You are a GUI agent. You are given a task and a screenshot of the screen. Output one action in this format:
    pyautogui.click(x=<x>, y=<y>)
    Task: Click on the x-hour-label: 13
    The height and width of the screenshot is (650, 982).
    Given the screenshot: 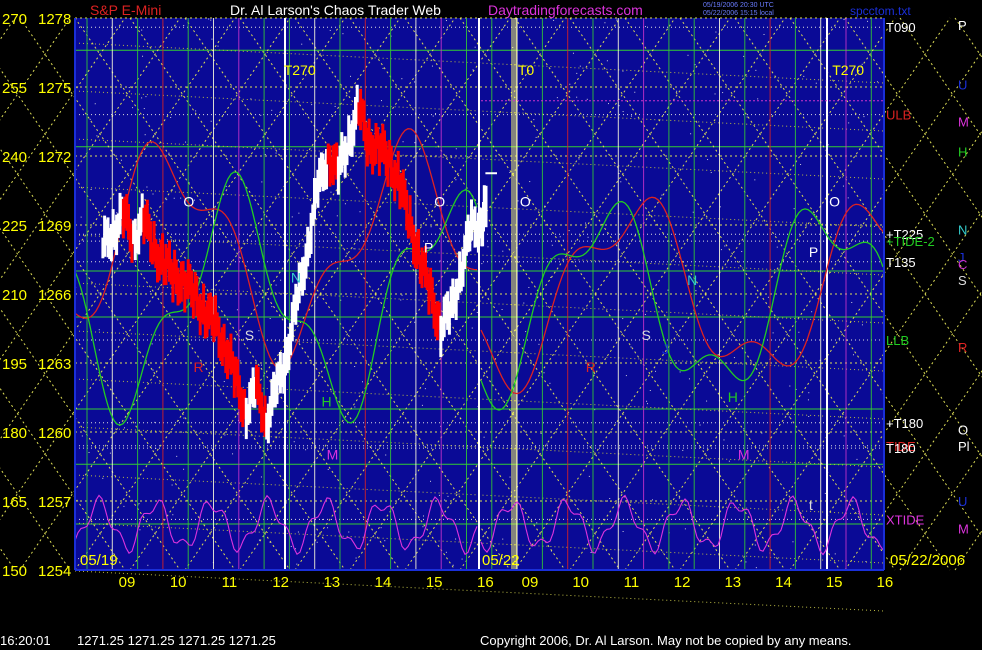 What is the action you would take?
    pyautogui.click(x=732, y=582)
    